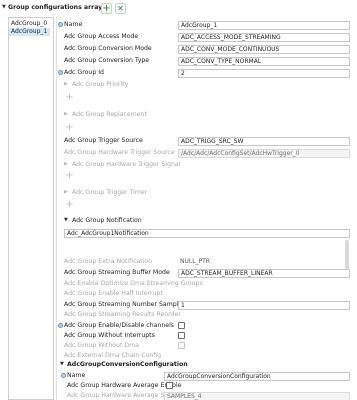  What do you see at coordinates (69, 97) in the screenshot?
I see `add-priority-plus-icon: +` at bounding box center [69, 97].